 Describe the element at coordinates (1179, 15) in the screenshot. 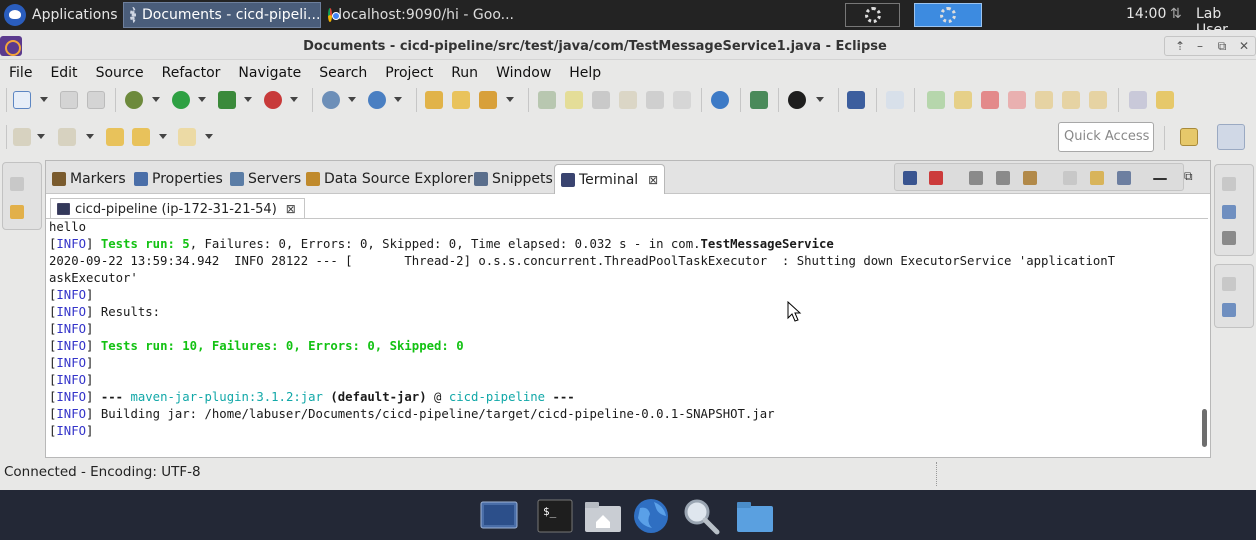

I see `network-icon: ⇅` at that location.